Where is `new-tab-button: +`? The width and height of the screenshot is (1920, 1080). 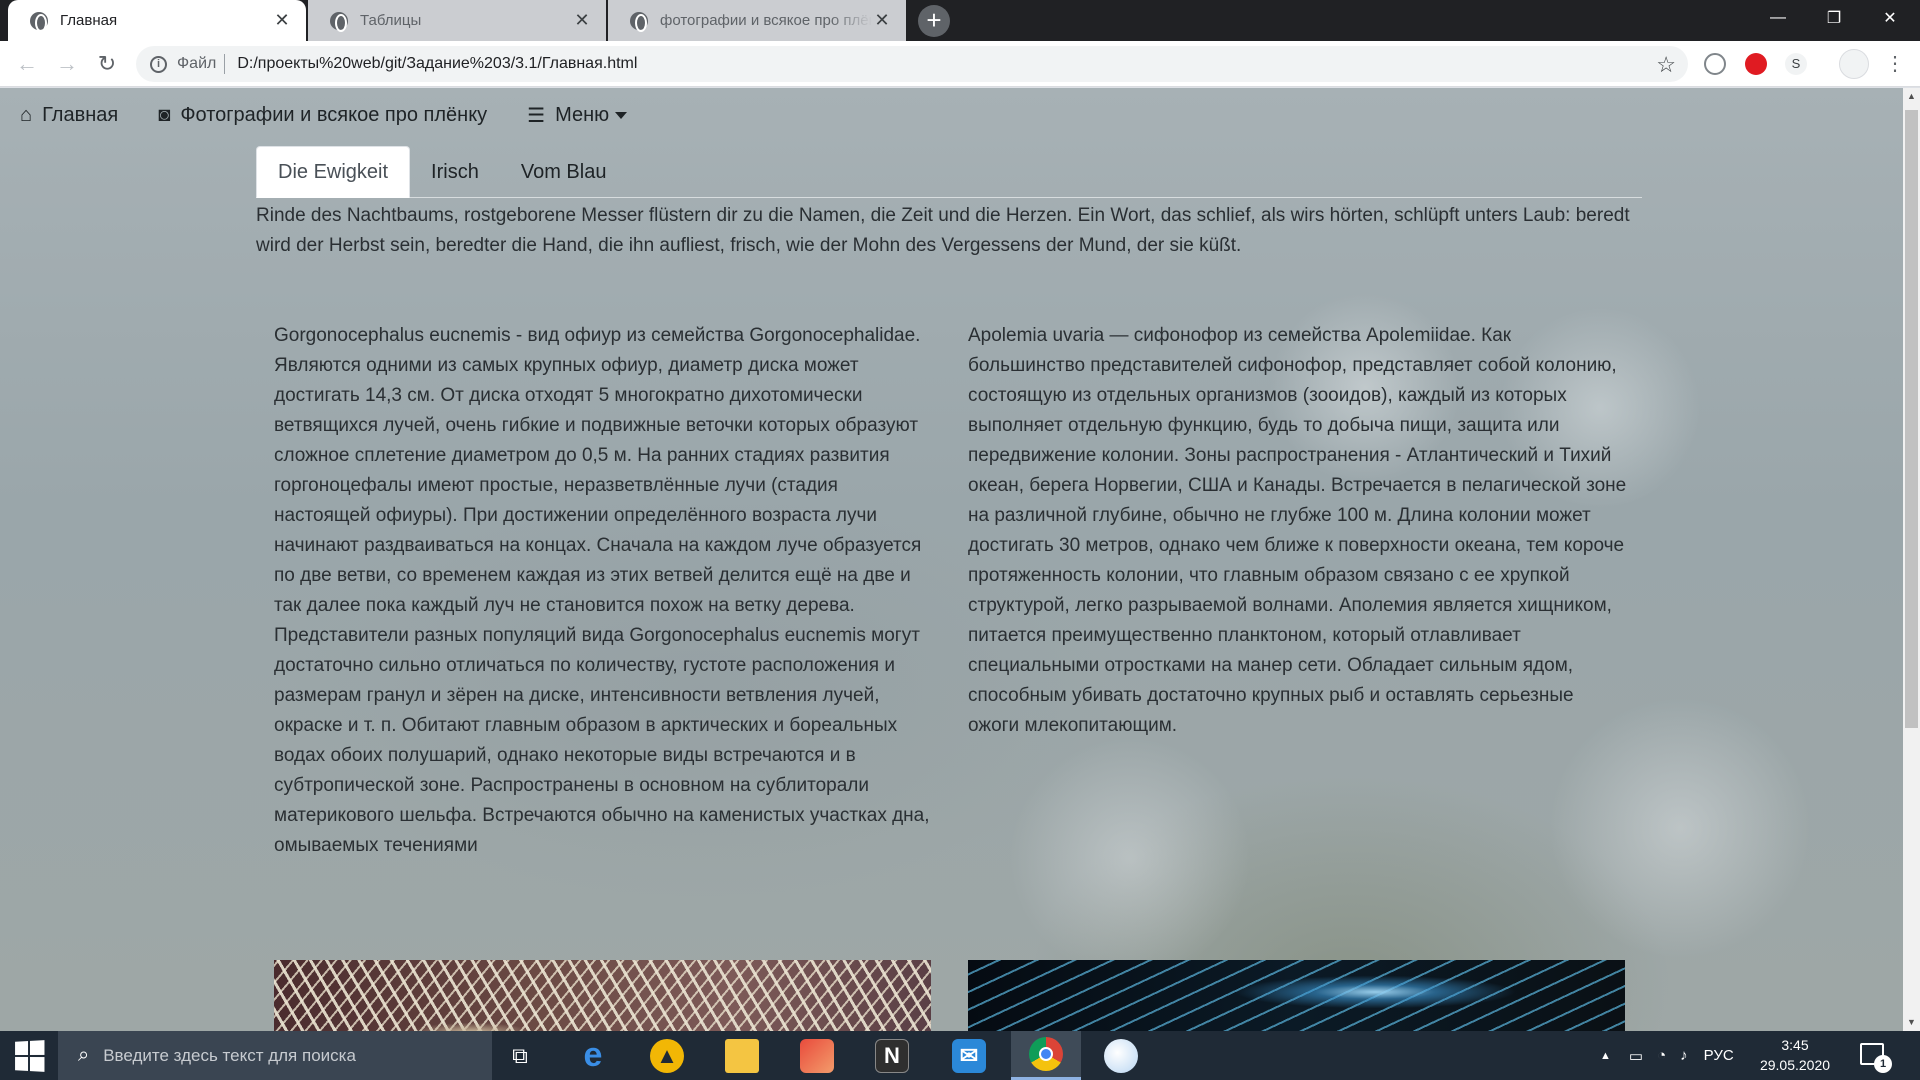
new-tab-button: + is located at coordinates (934, 21).